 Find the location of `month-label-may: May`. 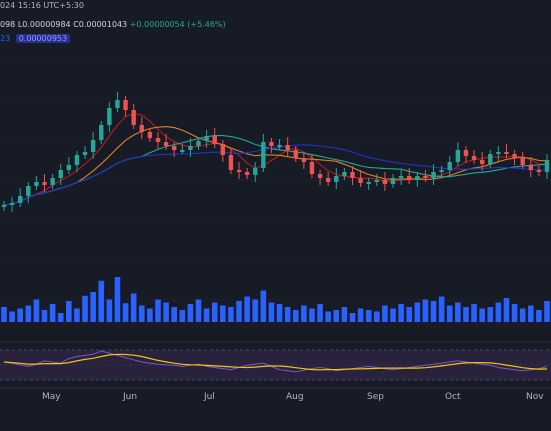

month-label-may: May is located at coordinates (51, 397).